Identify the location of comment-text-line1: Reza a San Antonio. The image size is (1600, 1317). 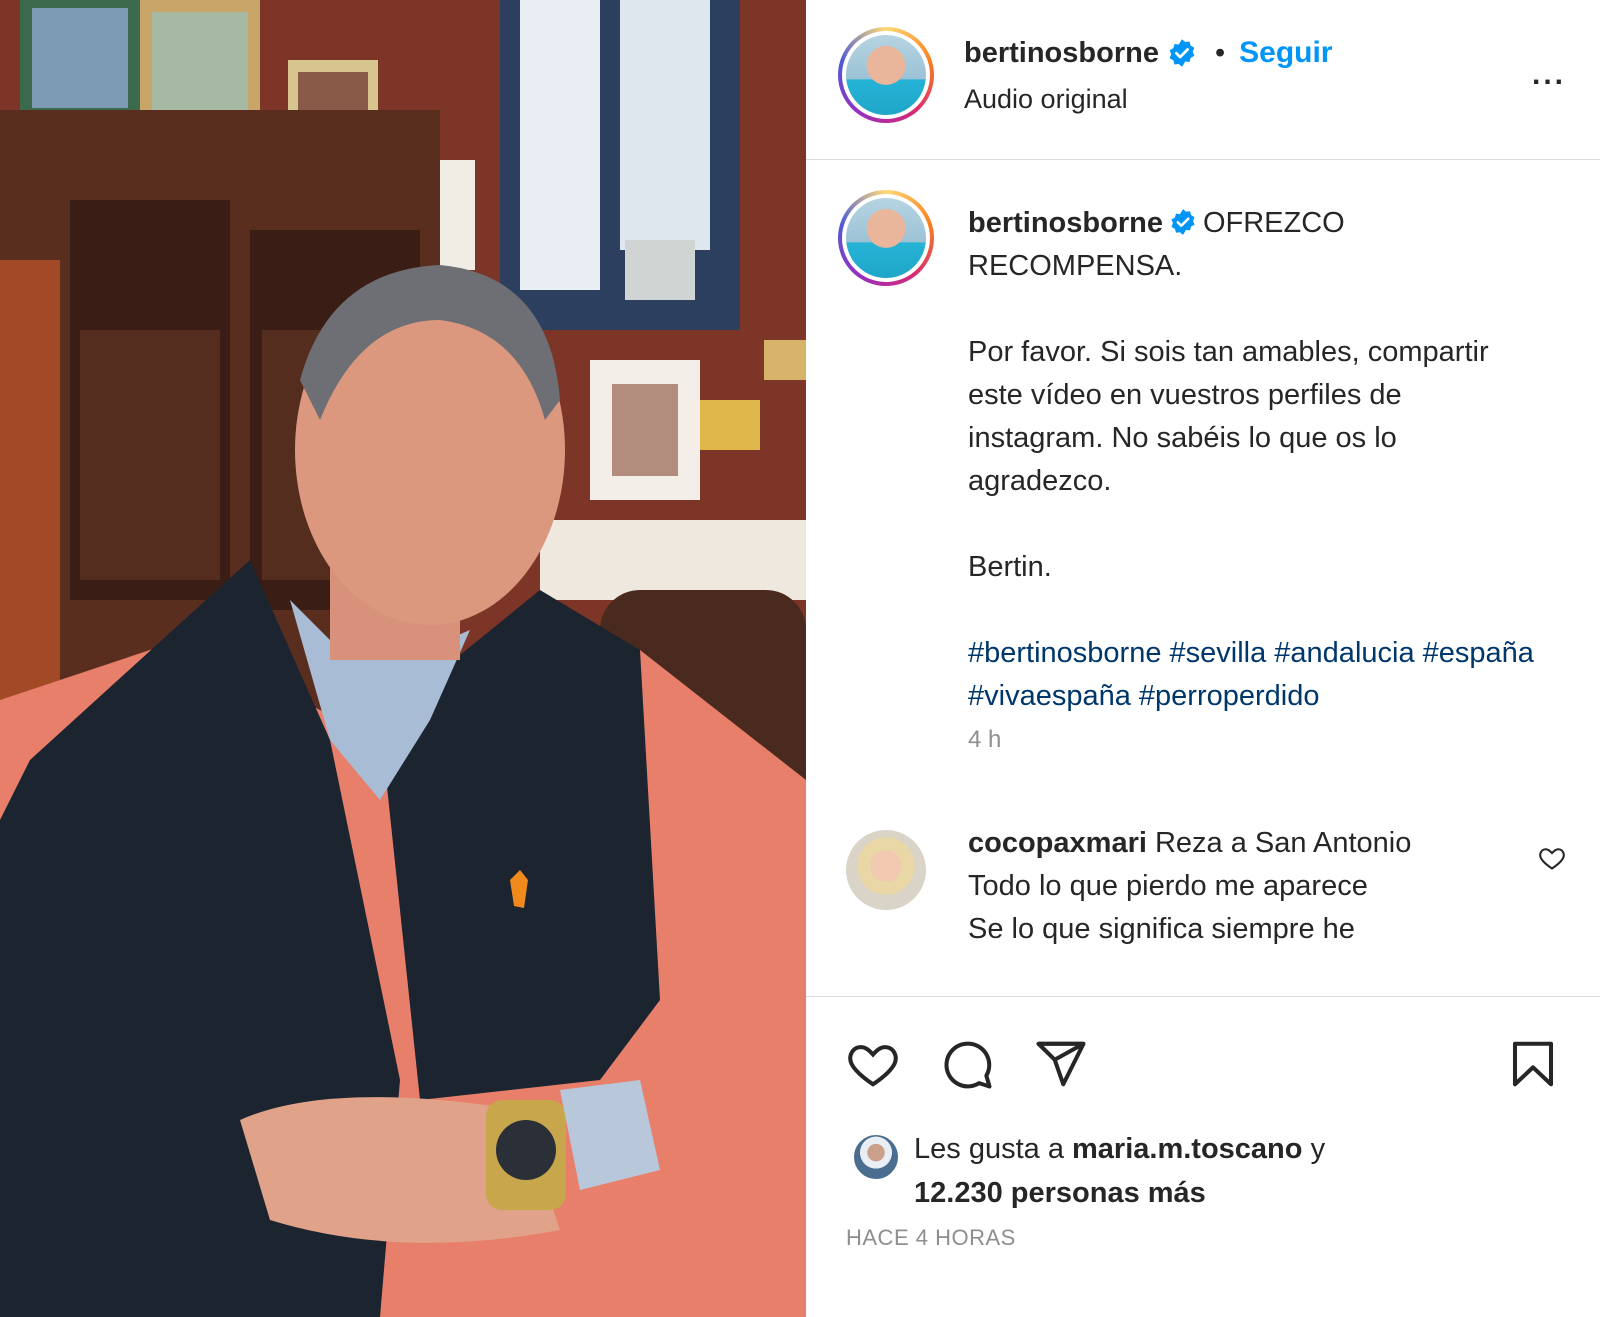
(1283, 843).